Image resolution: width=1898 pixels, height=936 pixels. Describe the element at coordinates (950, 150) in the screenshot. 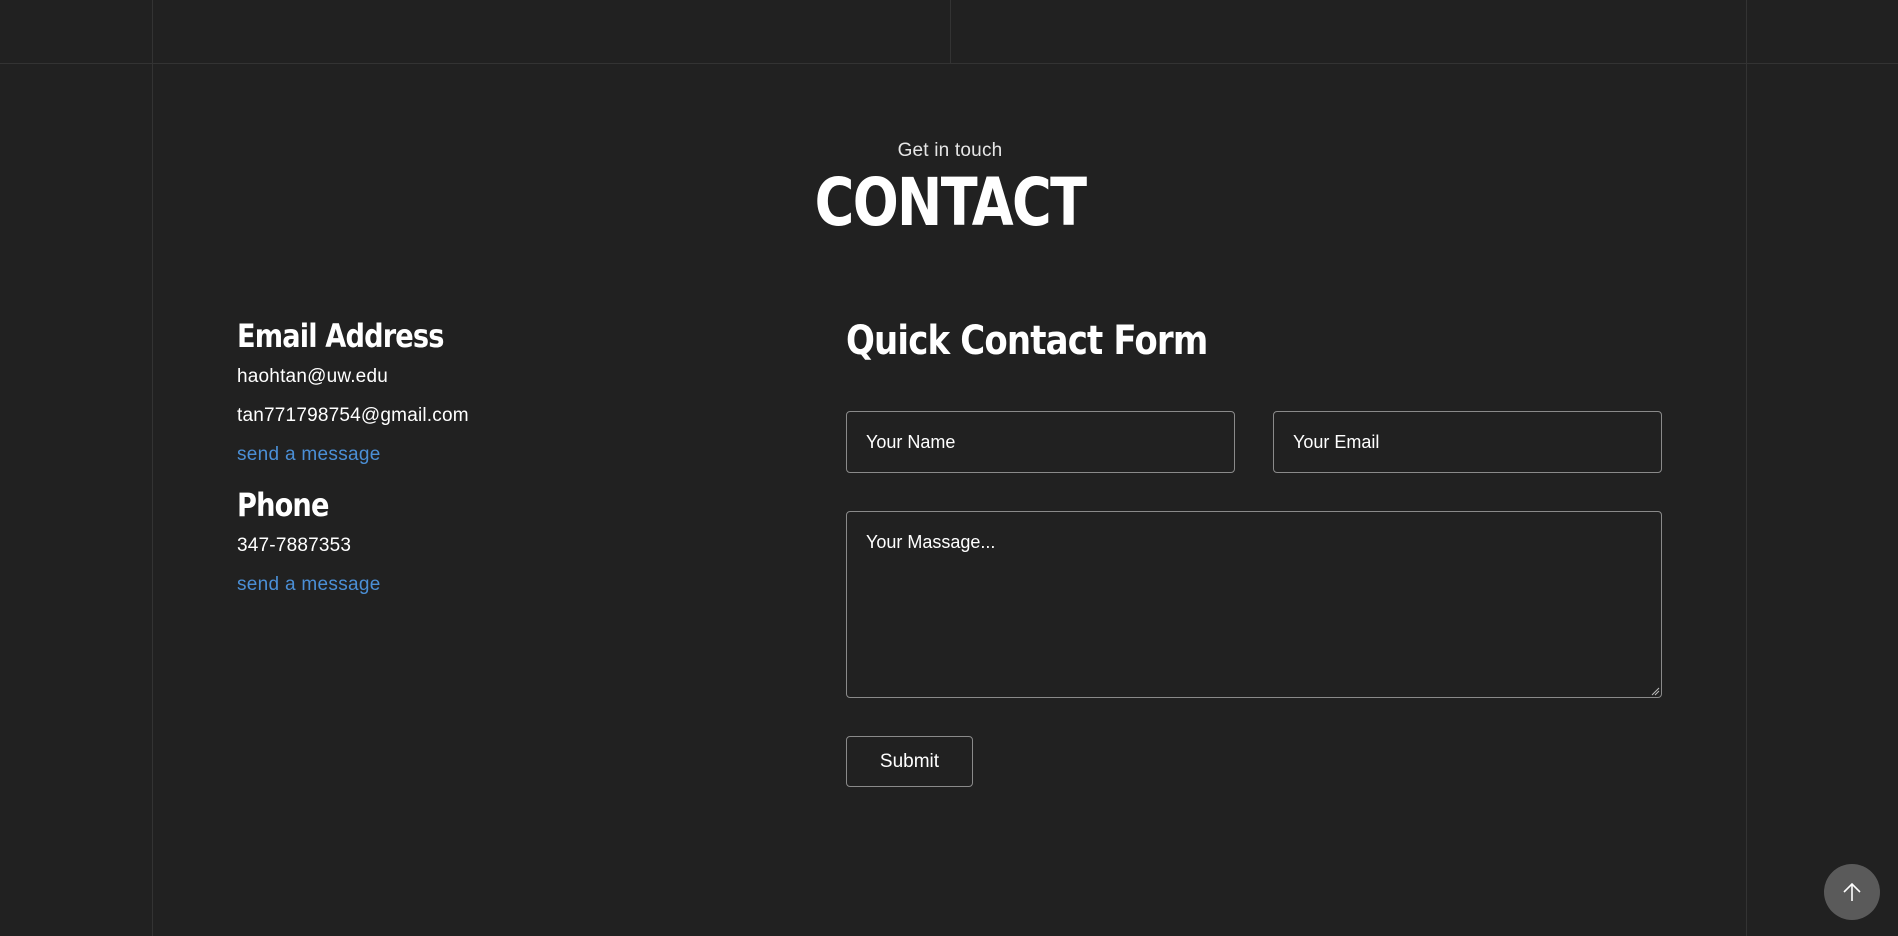

I see `section-eyebrow: Get in touch` at that location.